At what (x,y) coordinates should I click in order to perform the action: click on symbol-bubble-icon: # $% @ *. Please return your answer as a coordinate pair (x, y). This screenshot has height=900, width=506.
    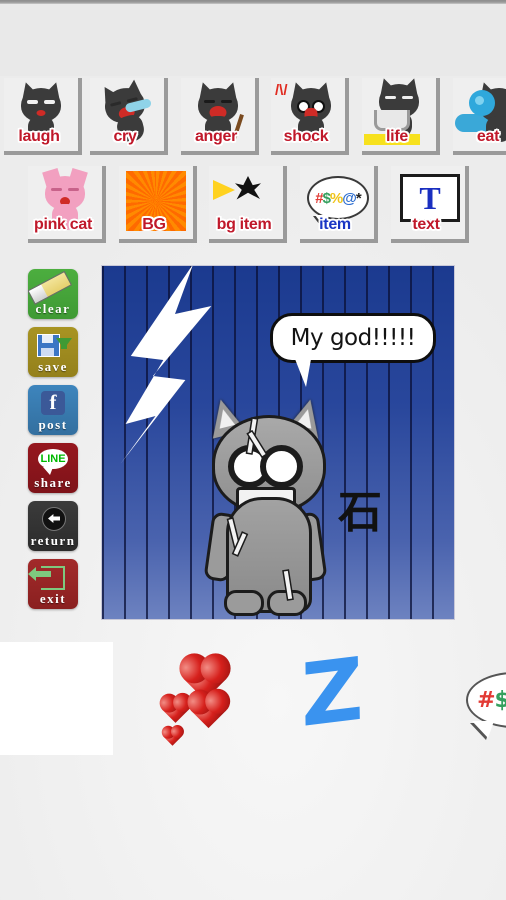
    Looking at the image, I should click on (338, 202).